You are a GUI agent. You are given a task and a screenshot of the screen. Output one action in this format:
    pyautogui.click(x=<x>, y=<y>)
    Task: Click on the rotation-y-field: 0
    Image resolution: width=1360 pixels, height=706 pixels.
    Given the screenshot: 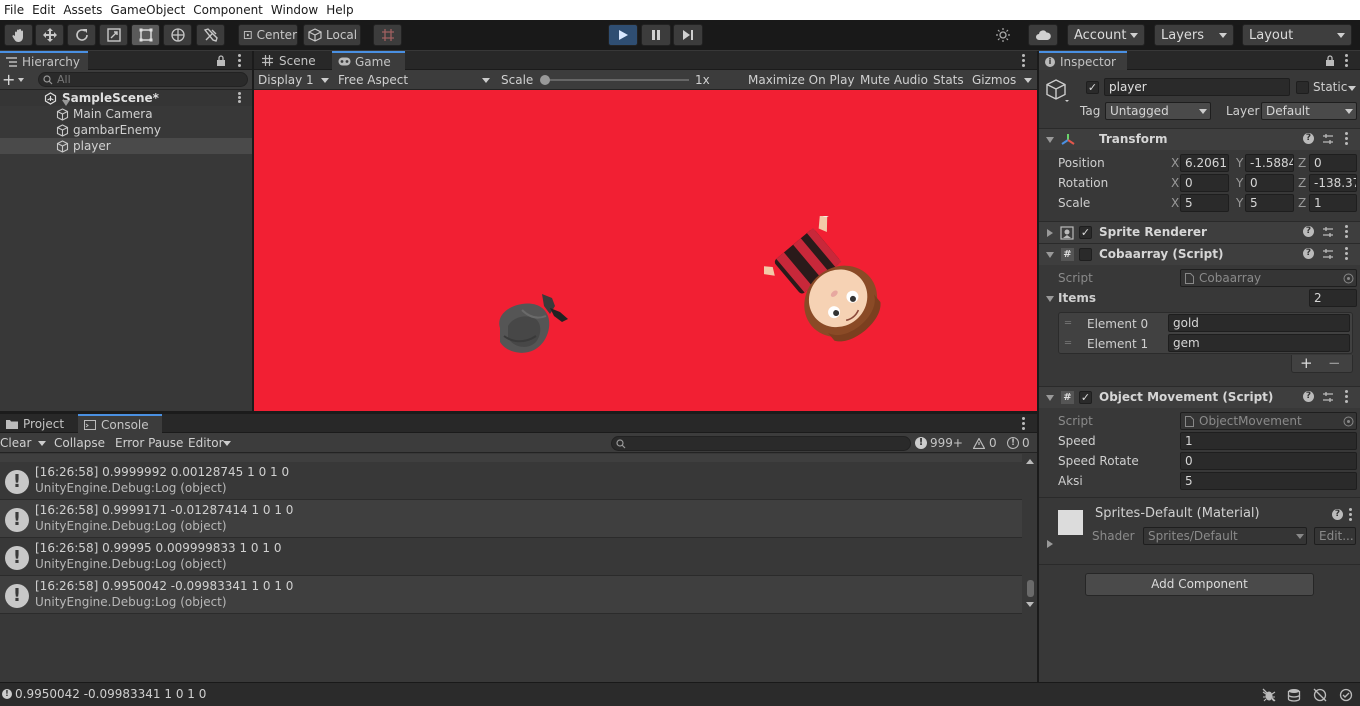 What is the action you would take?
    pyautogui.click(x=1269, y=183)
    